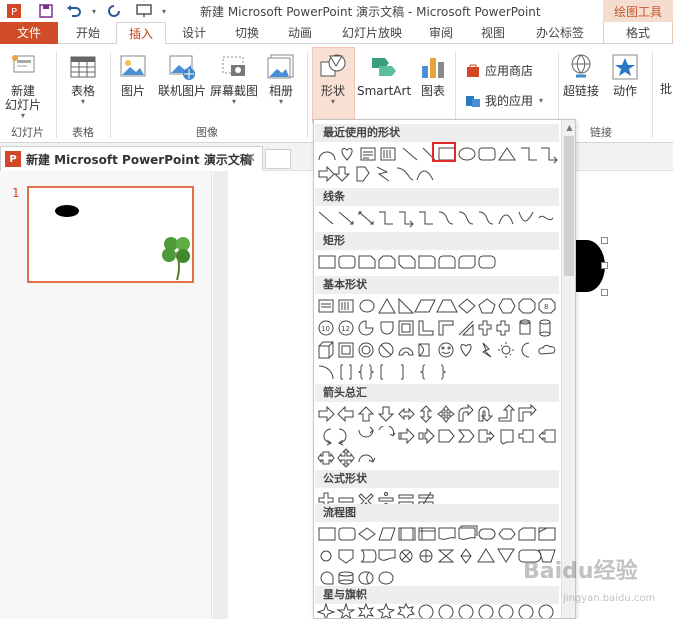 The image size is (673, 619). I want to click on action-button: 动作, so click(625, 75).